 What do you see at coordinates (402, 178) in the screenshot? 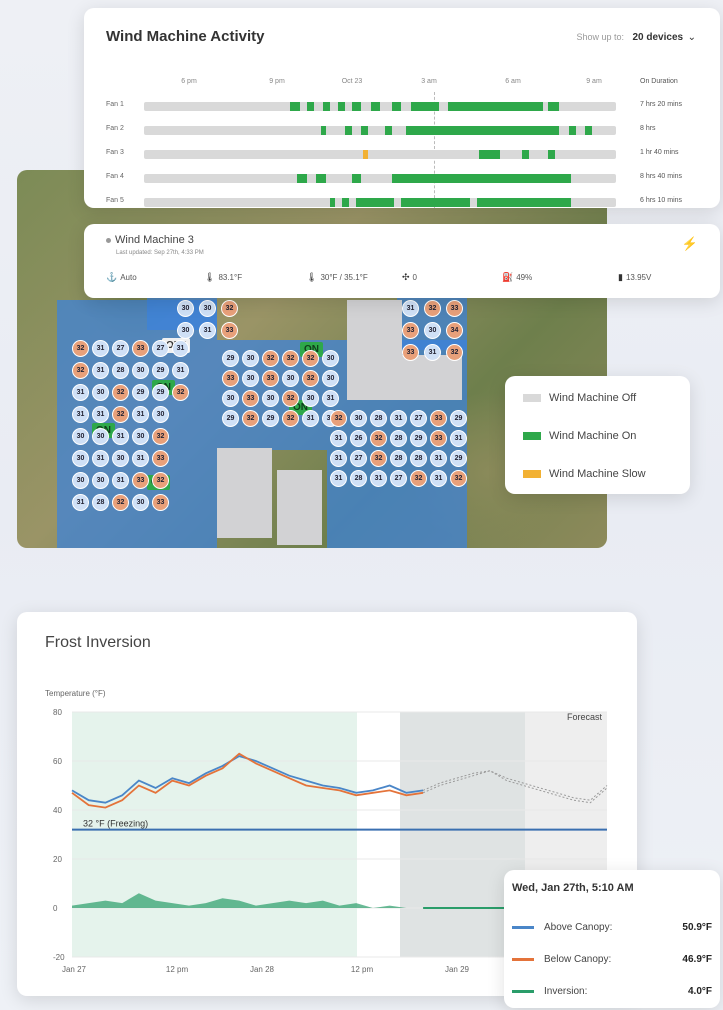
I see `fan-row: Fan 4 8 hrs 40 mins` at bounding box center [402, 178].